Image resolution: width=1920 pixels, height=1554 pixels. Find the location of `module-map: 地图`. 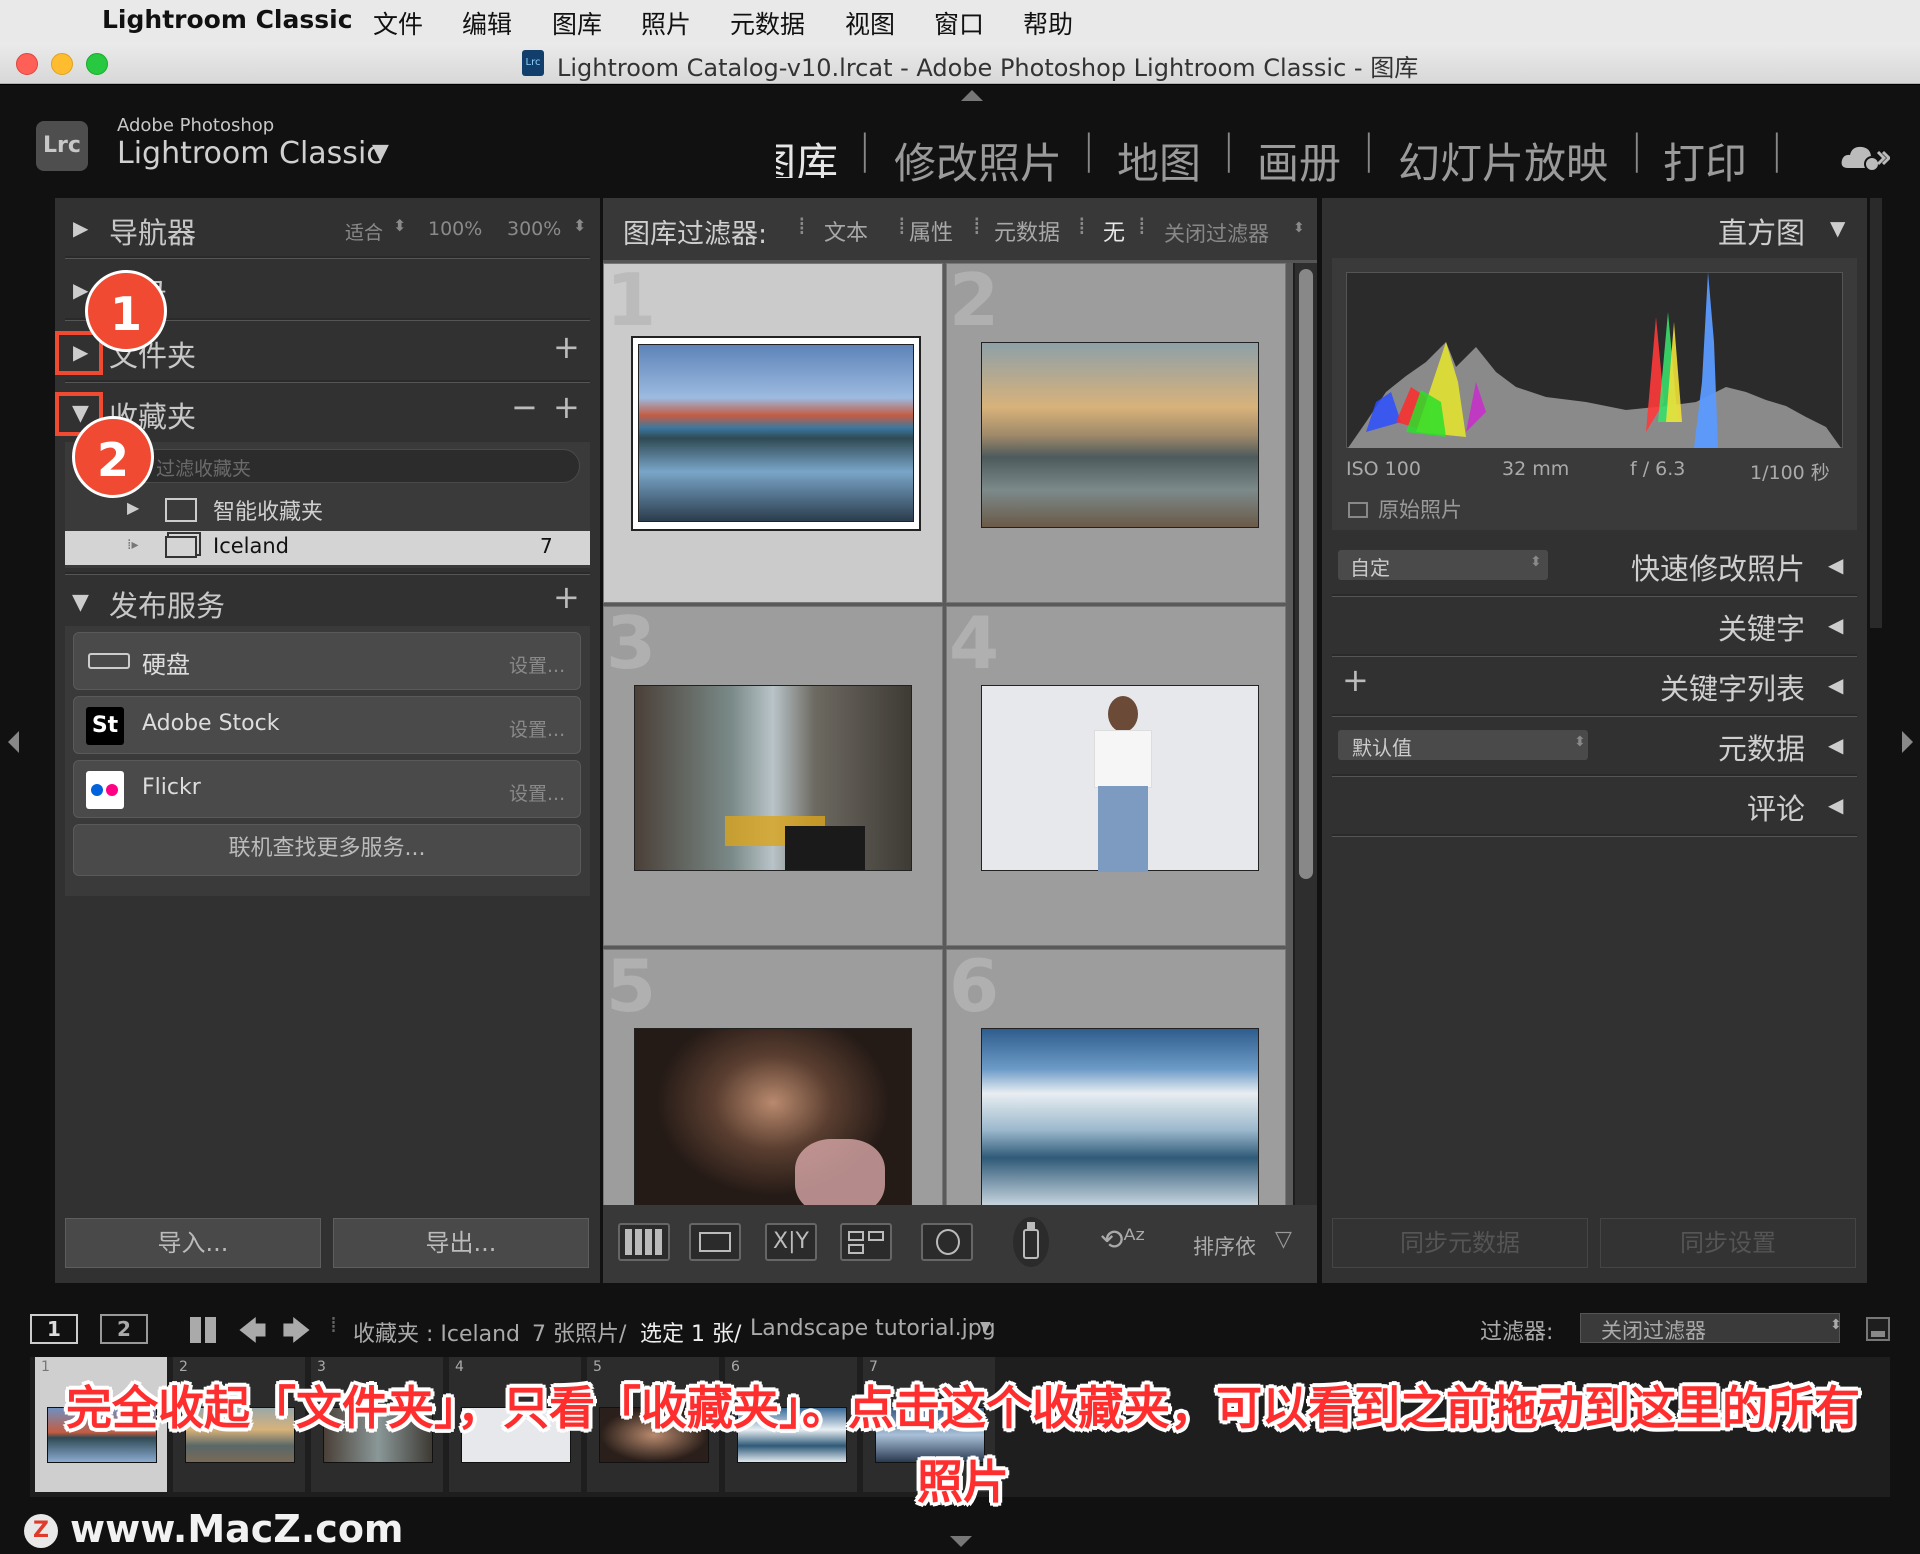

module-map: 地图 is located at coordinates (1159, 160).